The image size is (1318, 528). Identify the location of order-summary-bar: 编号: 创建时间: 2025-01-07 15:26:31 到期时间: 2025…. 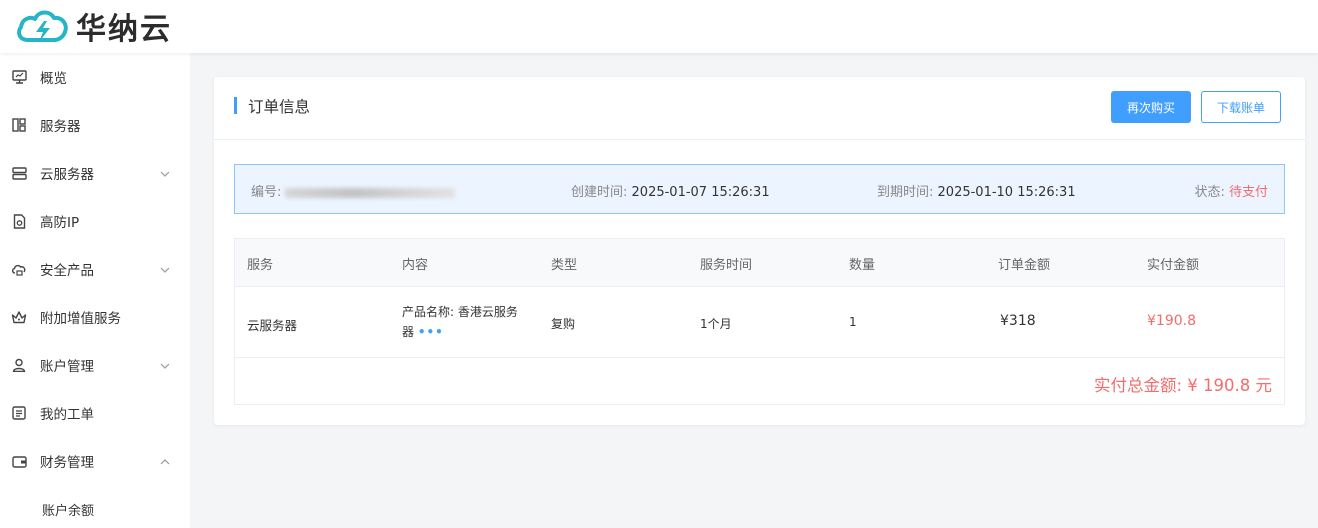
(759, 189).